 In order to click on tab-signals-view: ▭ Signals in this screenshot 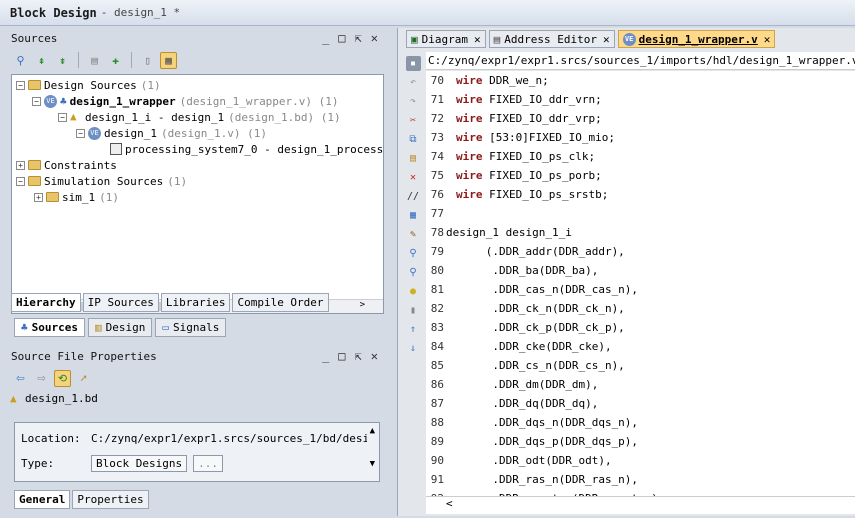, I will do `click(191, 327)`.